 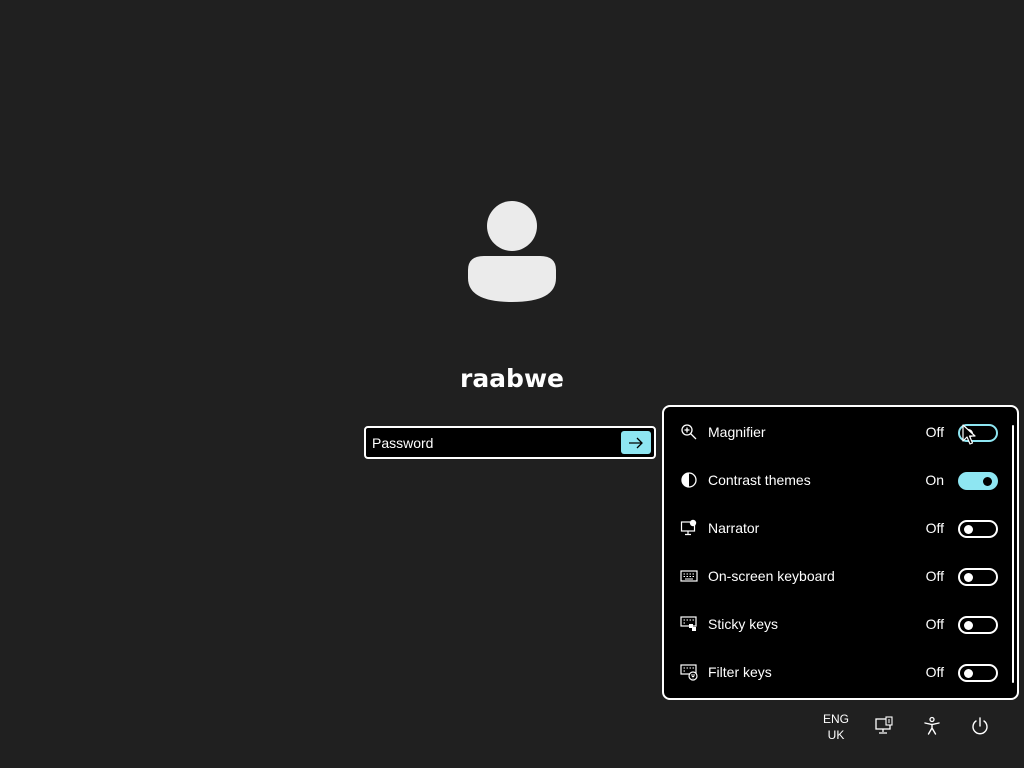 What do you see at coordinates (834, 673) in the screenshot?
I see `accessibility-item-filter-keys: Filter keys Off` at bounding box center [834, 673].